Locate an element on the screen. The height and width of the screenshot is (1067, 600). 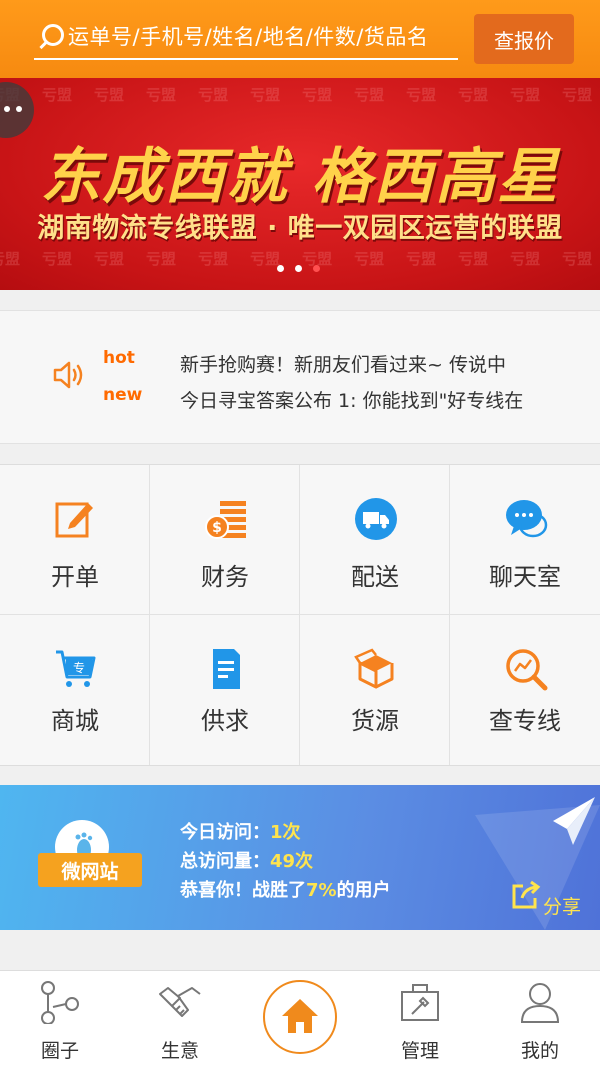
tab-label: 我的 is located at coordinates (539, 1051).